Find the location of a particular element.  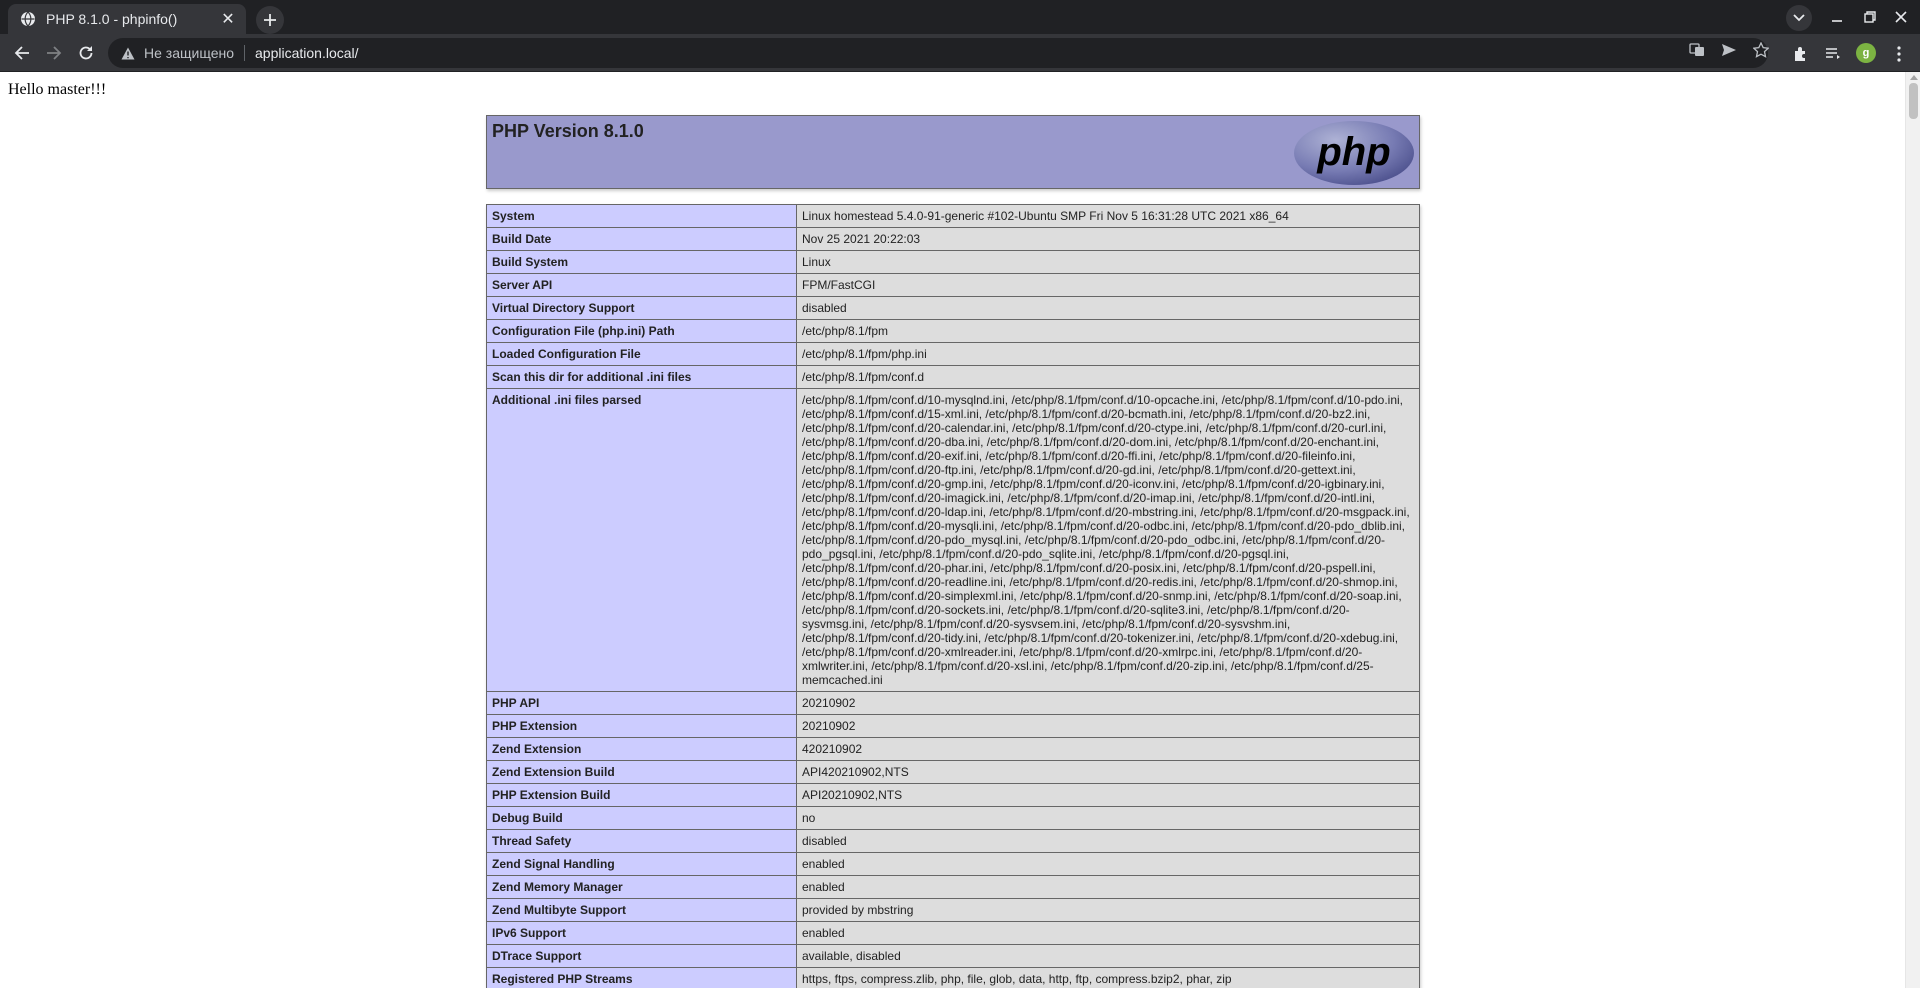

close-window-button is located at coordinates (1901, 17).